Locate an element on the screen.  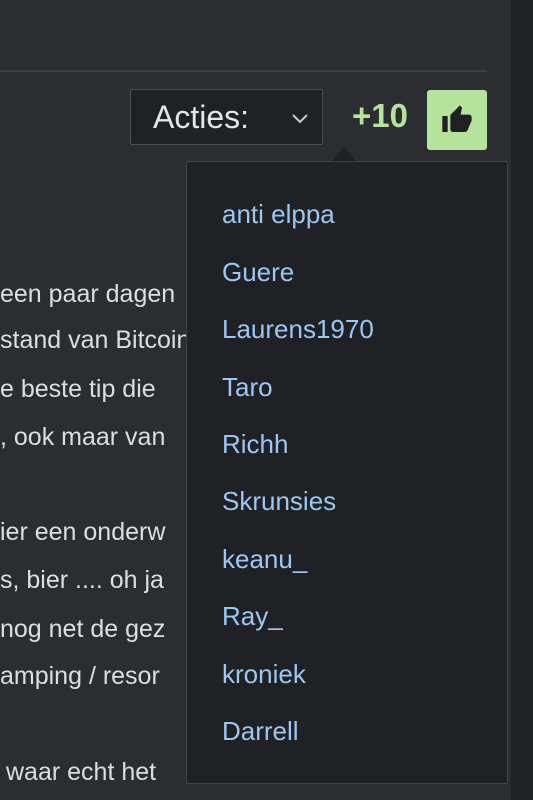
divider is located at coordinates (243, 71).